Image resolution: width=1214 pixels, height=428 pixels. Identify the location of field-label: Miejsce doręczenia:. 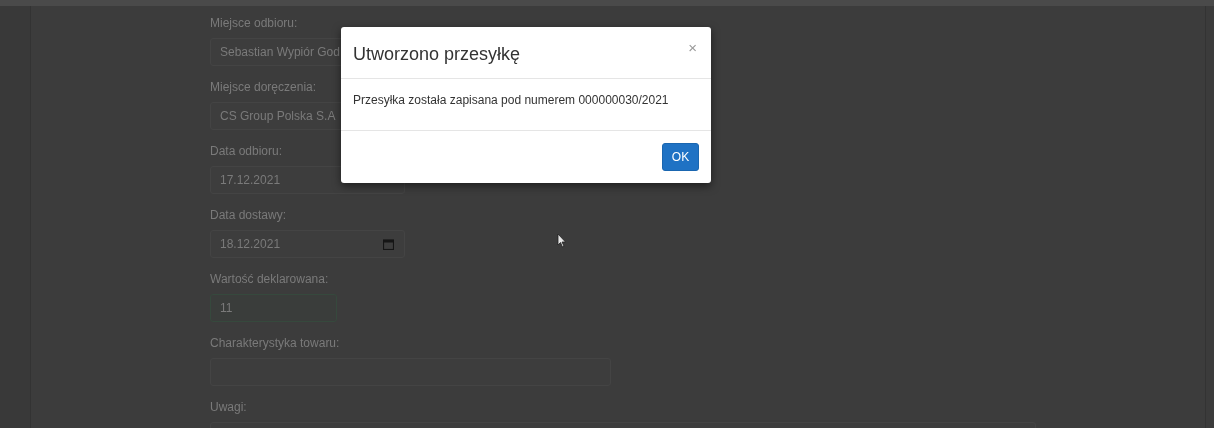
(263, 87).